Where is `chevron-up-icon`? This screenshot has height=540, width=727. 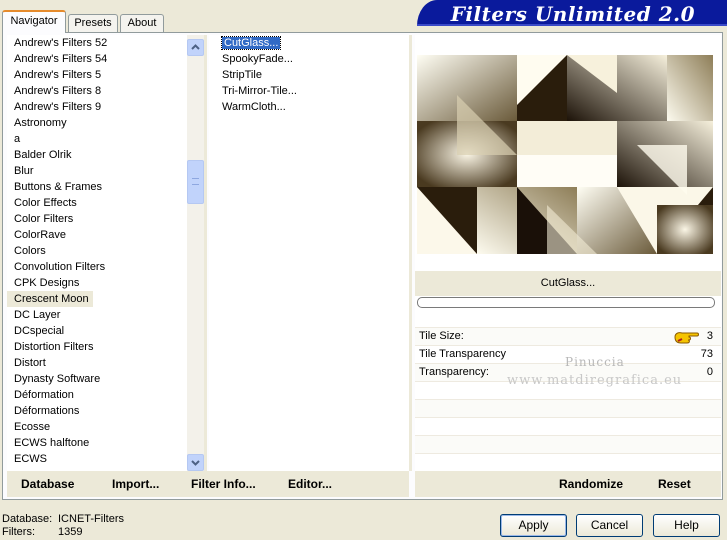
chevron-up-icon is located at coordinates (195, 47).